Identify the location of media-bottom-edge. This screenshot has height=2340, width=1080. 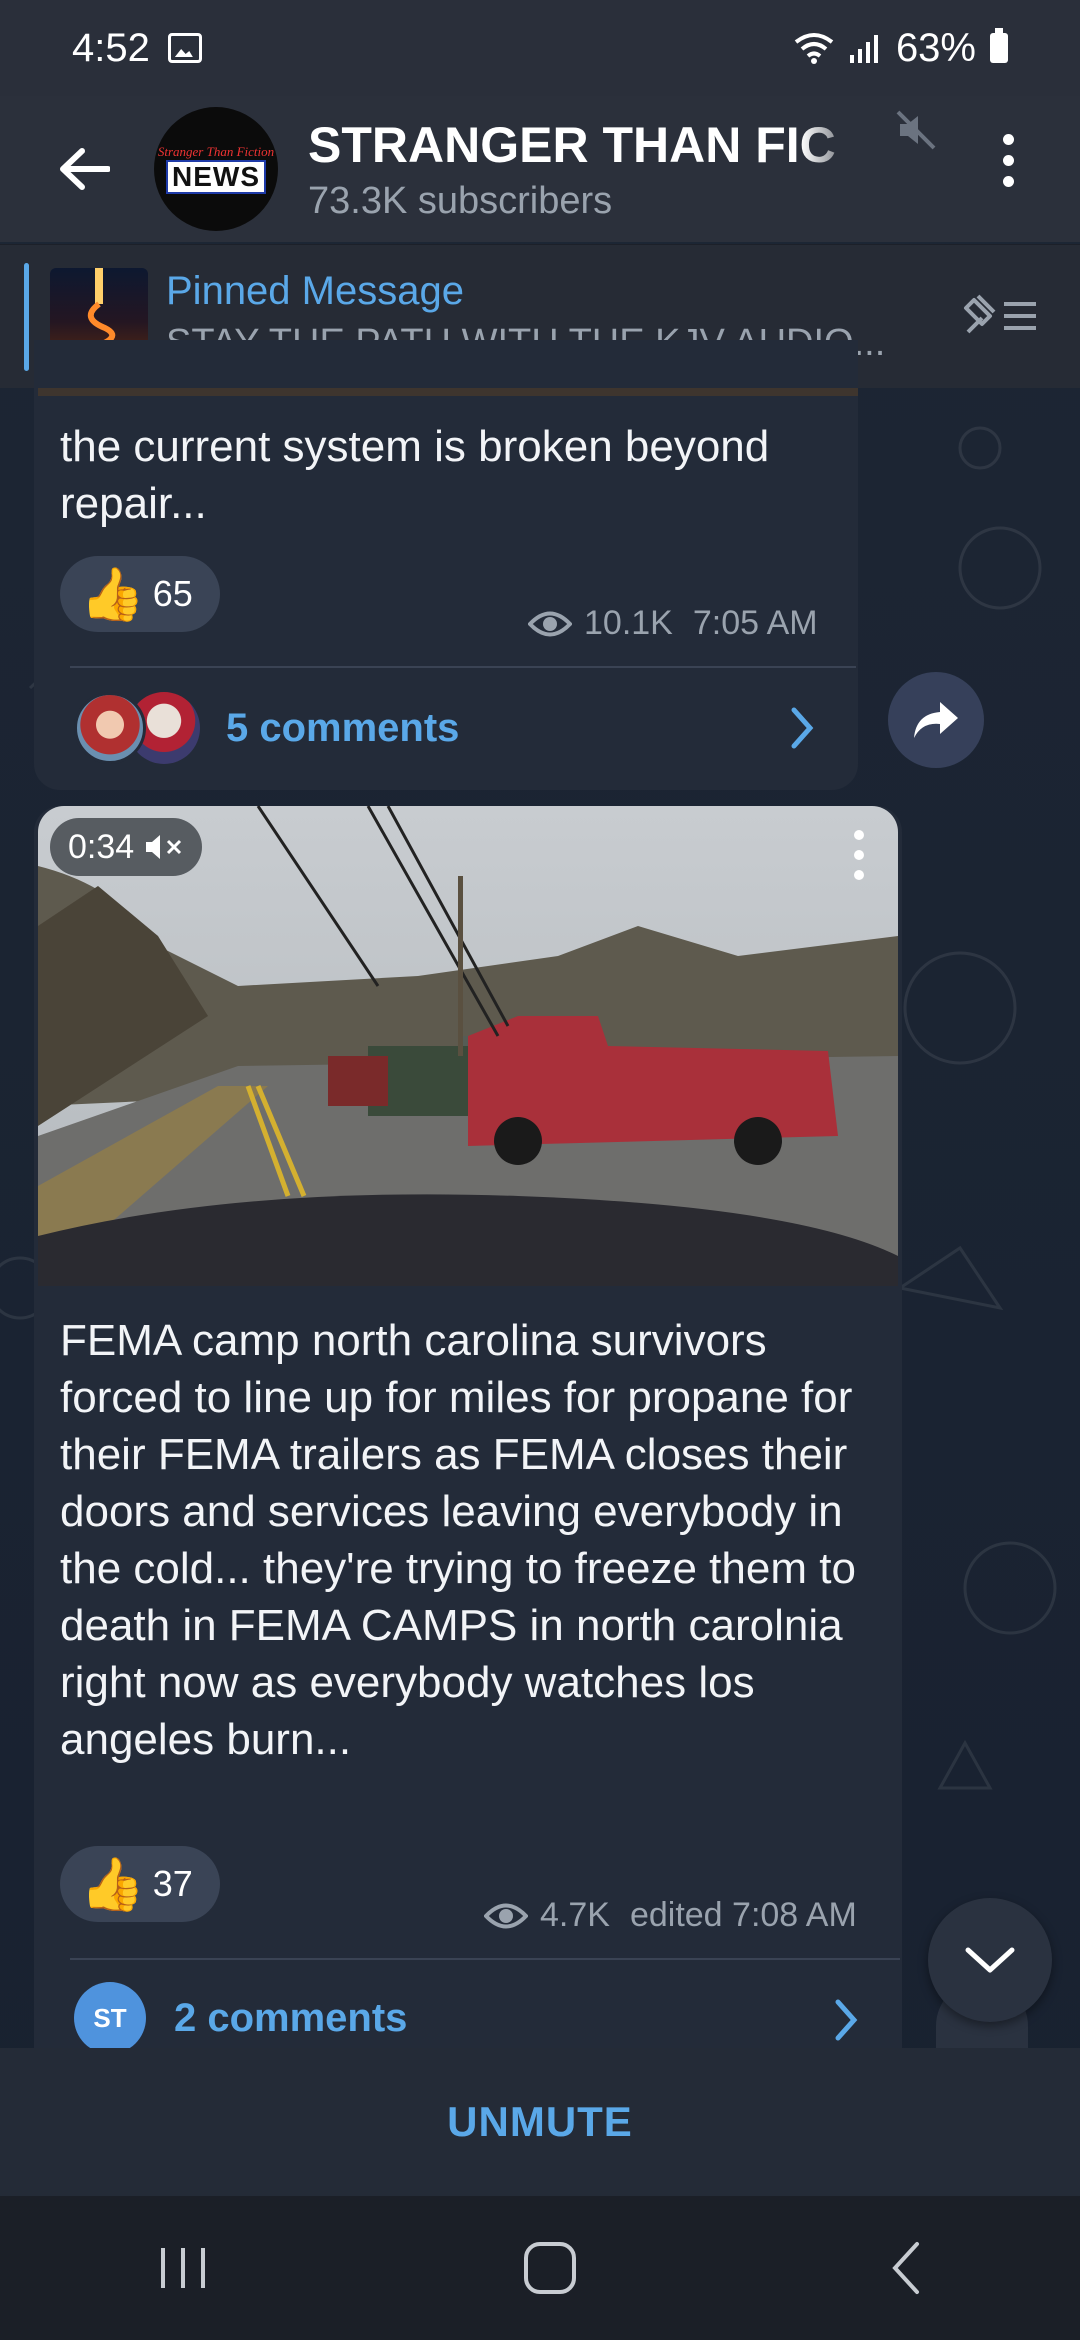
(448, 392).